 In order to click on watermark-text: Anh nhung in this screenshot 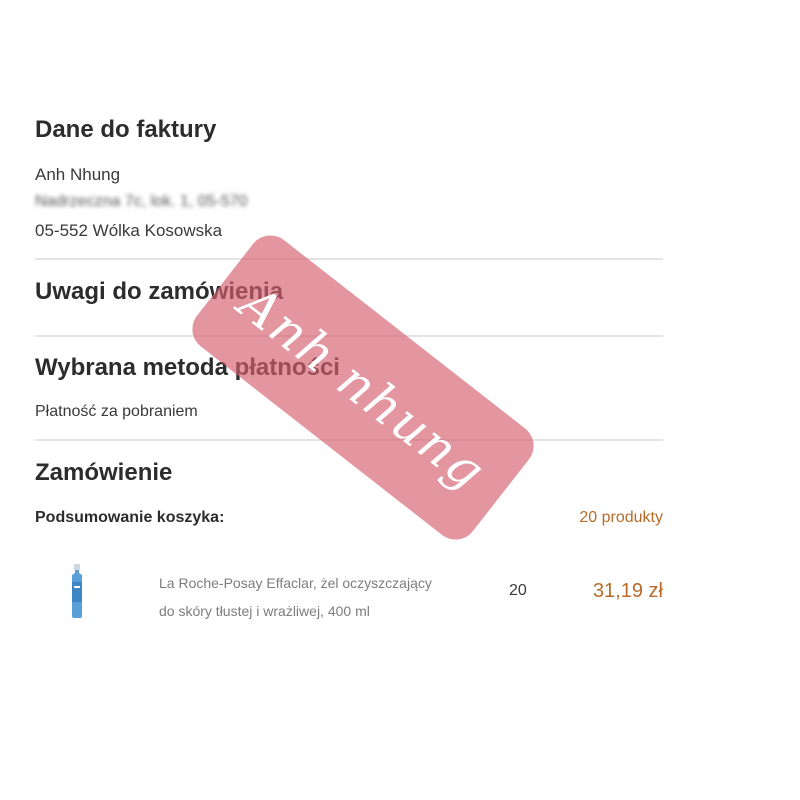, I will do `click(363, 387)`.